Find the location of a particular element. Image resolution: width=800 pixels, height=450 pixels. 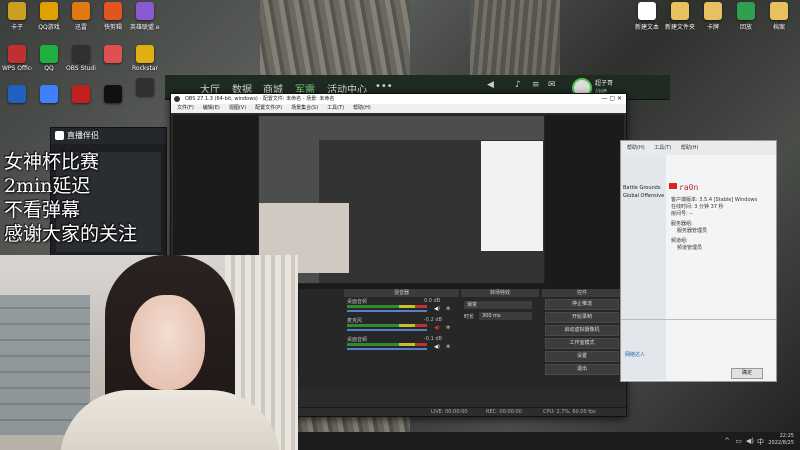

taskbar-clock: 22:25 2022/8/25 is located at coordinates (781, 440).